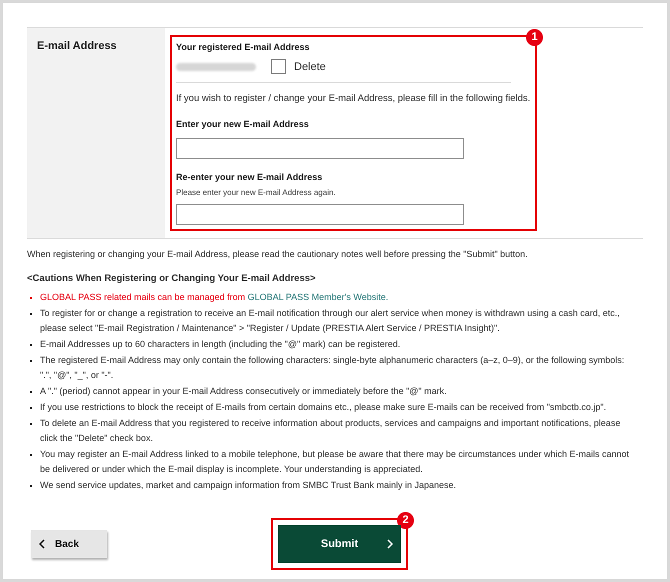 This screenshot has height=582, width=670. I want to click on caution-text: To register for or change a registration to receive an E-mail notification through our alert service when money is withdrawn using a cash card, etc., please select "E-mail Registration / Maintenance" > "Register / Update (PRESTIA Alert Service / PRESTIA Insight)"., so click(330, 321).